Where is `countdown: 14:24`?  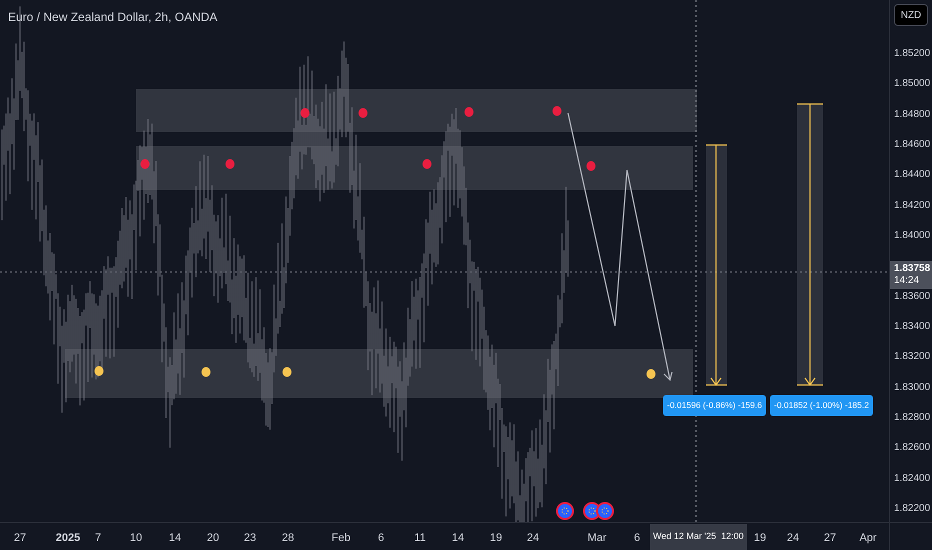
countdown: 14:24 is located at coordinates (907, 281).